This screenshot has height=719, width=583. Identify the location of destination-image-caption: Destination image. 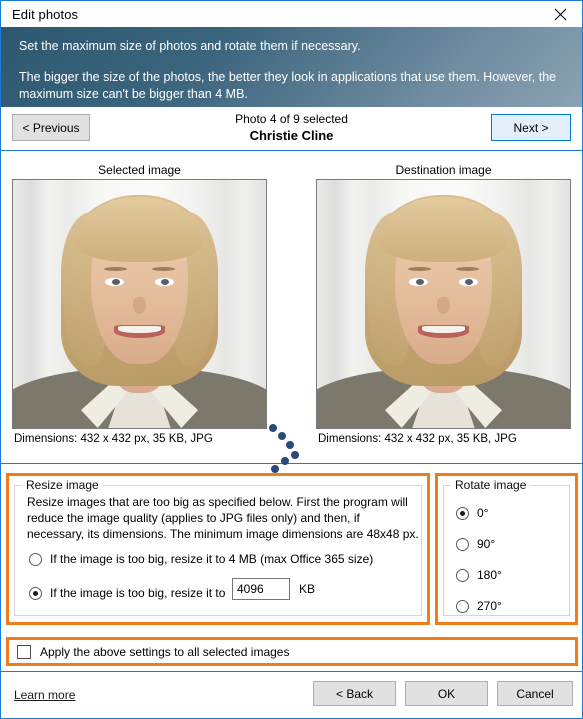
(443, 170).